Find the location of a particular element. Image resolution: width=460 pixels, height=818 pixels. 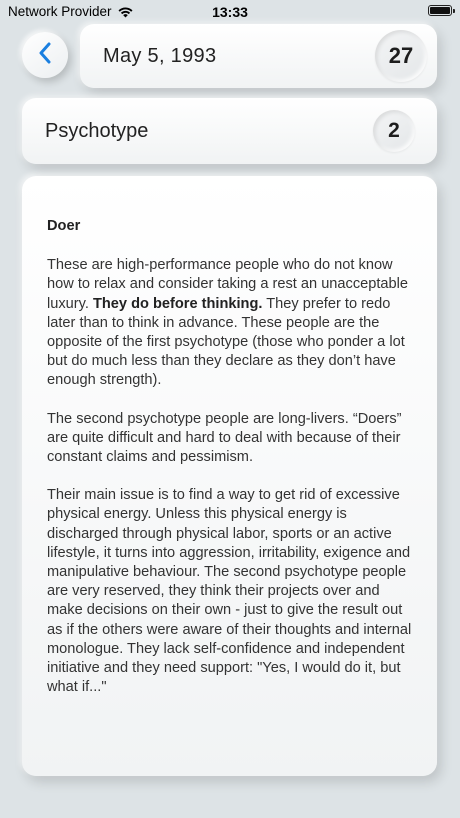

psychotype-card: Psychotype 2 is located at coordinates (229, 131).